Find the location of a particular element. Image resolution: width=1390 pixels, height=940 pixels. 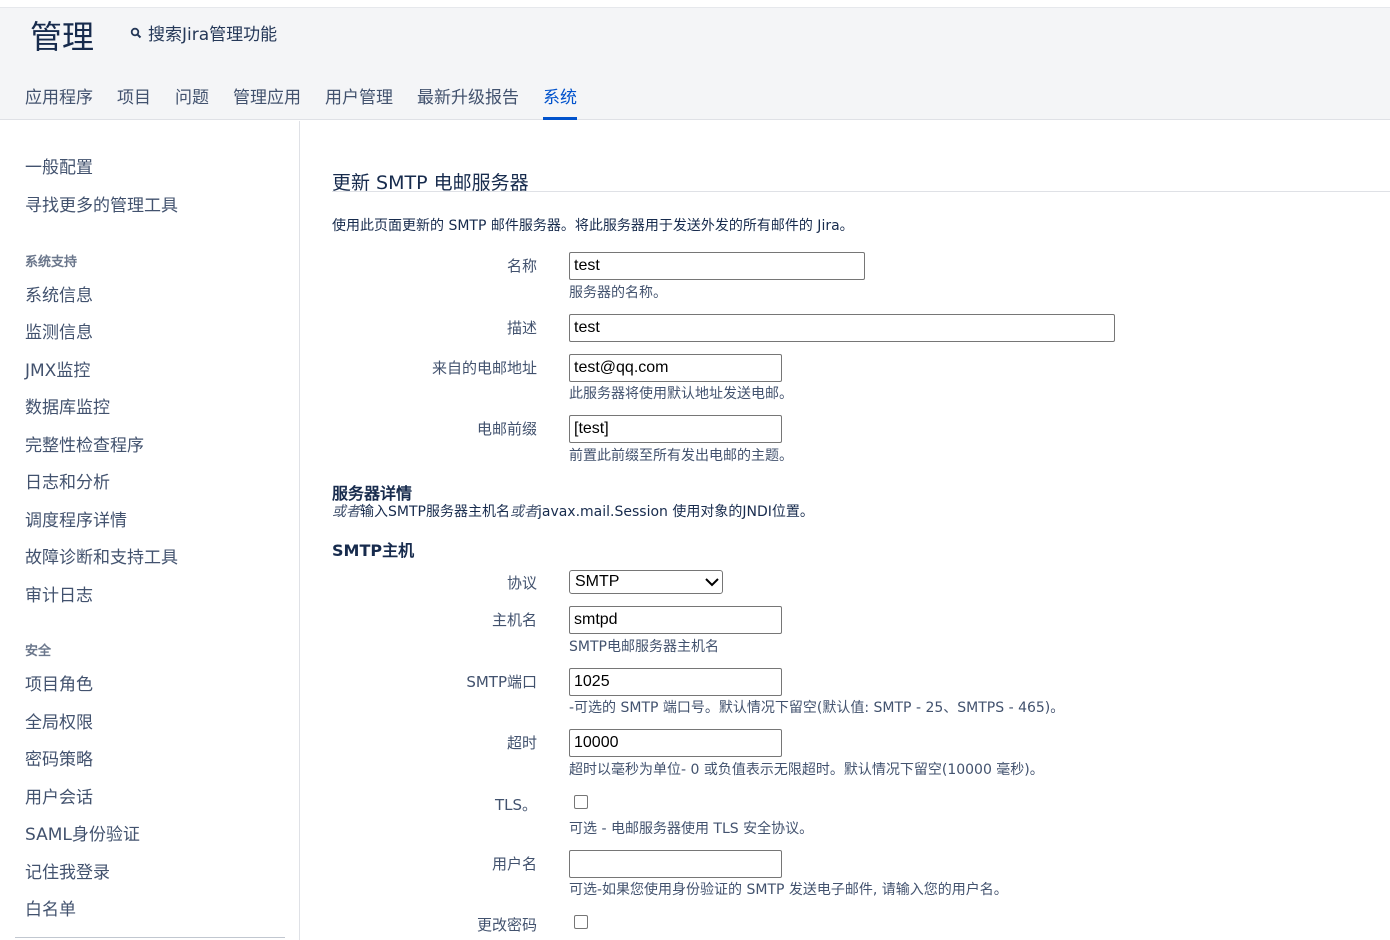

timeout-input is located at coordinates (675, 743).